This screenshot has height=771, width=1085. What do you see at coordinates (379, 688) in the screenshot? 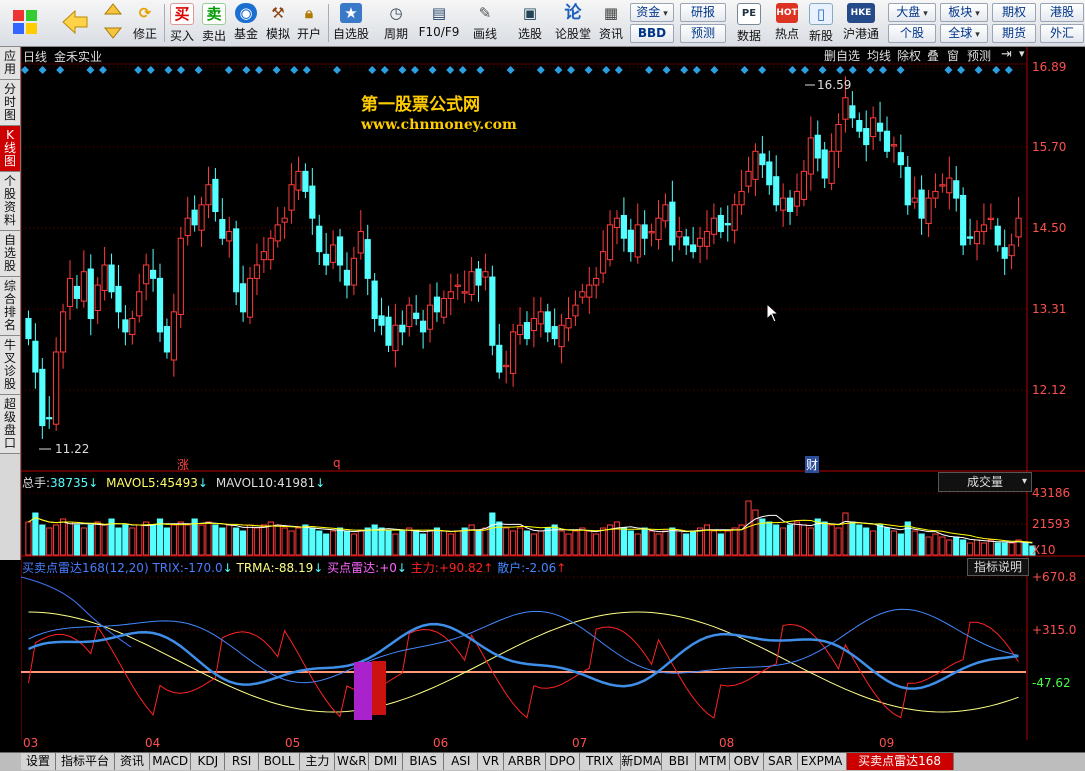
I see `radar-sell-block` at bounding box center [379, 688].